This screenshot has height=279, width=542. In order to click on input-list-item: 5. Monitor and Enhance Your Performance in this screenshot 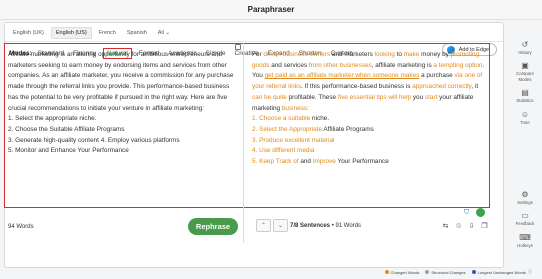, I will do `click(68, 151)`.